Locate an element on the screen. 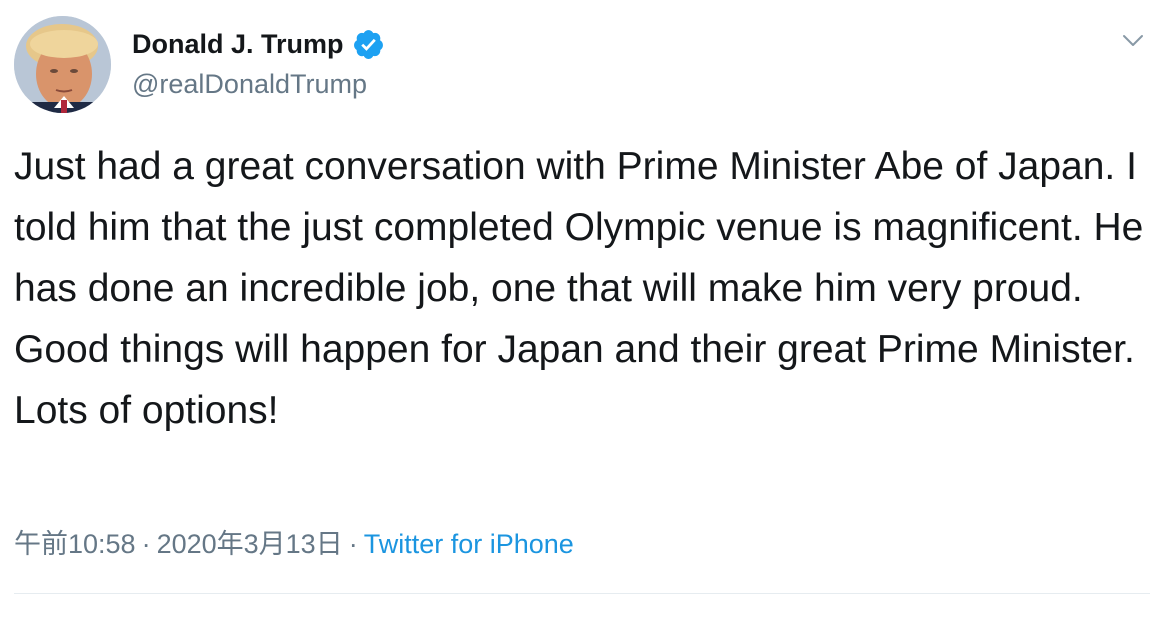 The width and height of the screenshot is (1170, 618). author-name-row: Donald J. Trump is located at coordinates (258, 44).